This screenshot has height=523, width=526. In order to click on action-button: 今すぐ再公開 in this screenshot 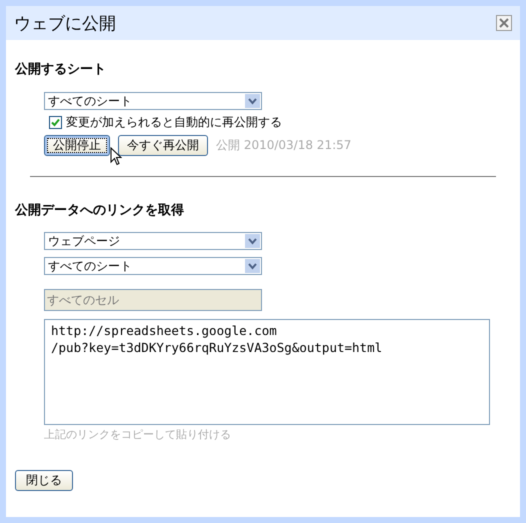, I will do `click(163, 145)`.